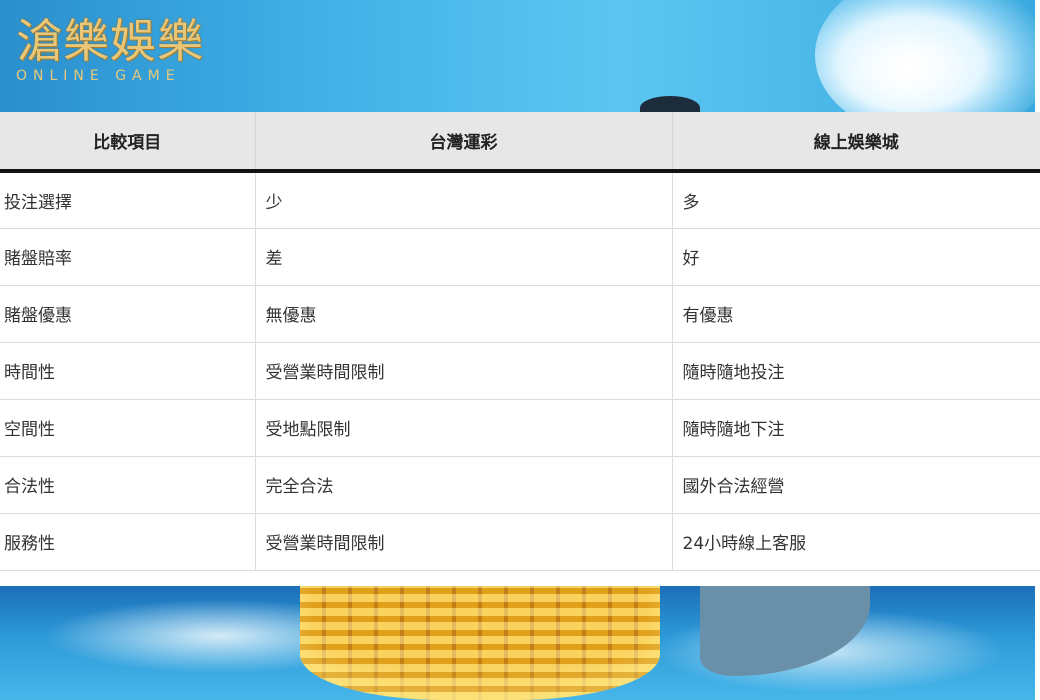 The image size is (1040, 700). I want to click on table-cell: 投注選擇, so click(128, 200).